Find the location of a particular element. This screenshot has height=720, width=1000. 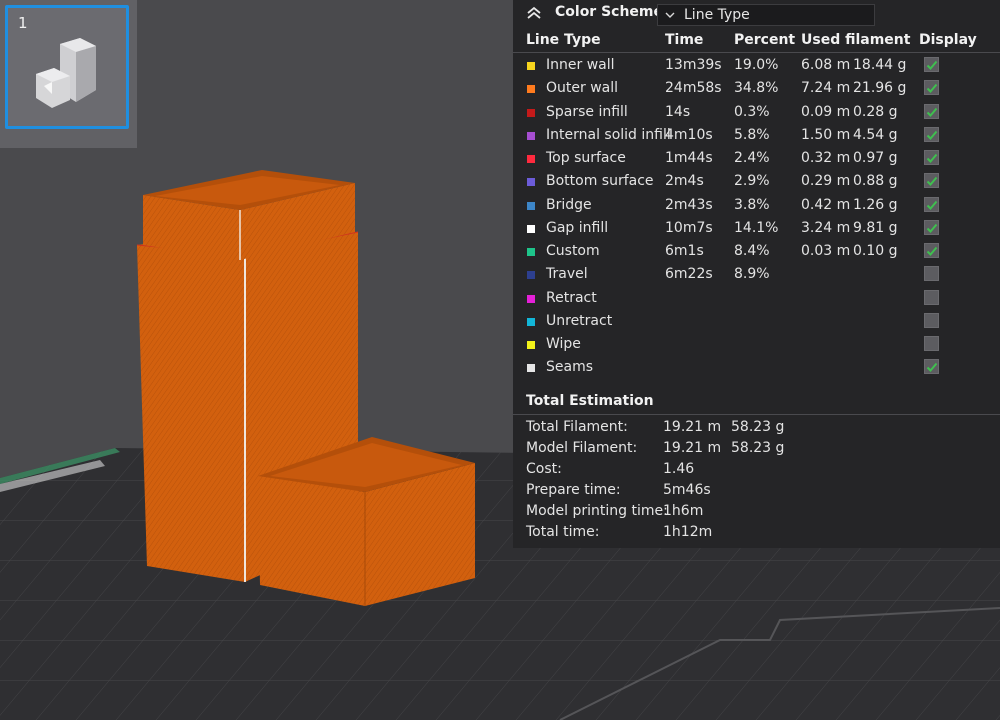

line-type-percent: 14.1% is located at coordinates (756, 227).